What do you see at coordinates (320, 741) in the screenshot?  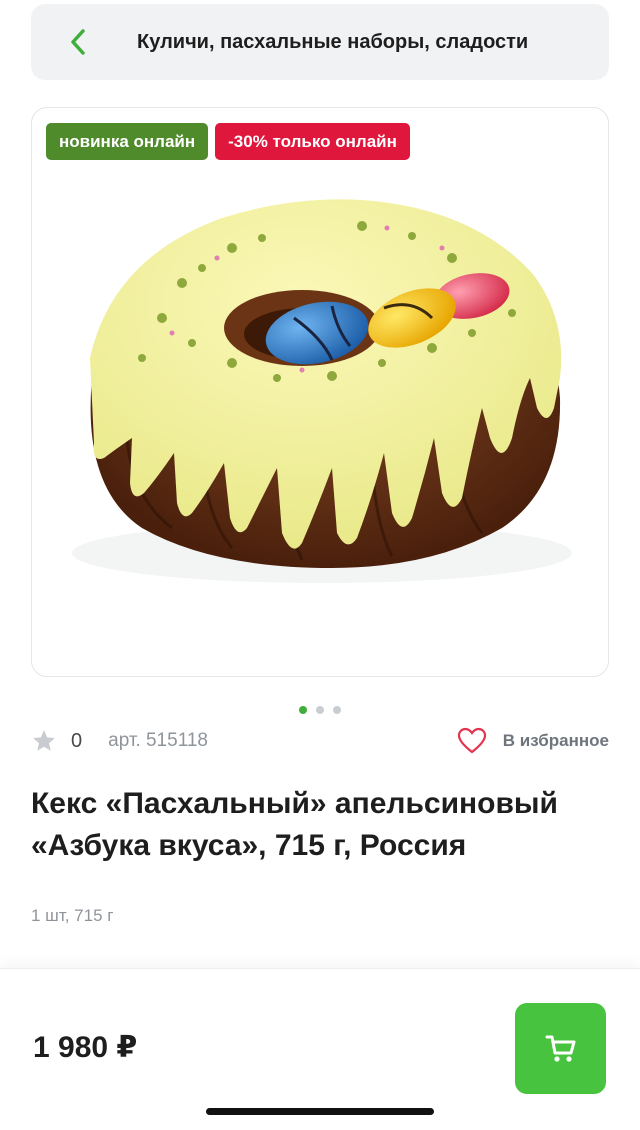 I see `product-meta: 0 арт. 515118 В избранное` at bounding box center [320, 741].